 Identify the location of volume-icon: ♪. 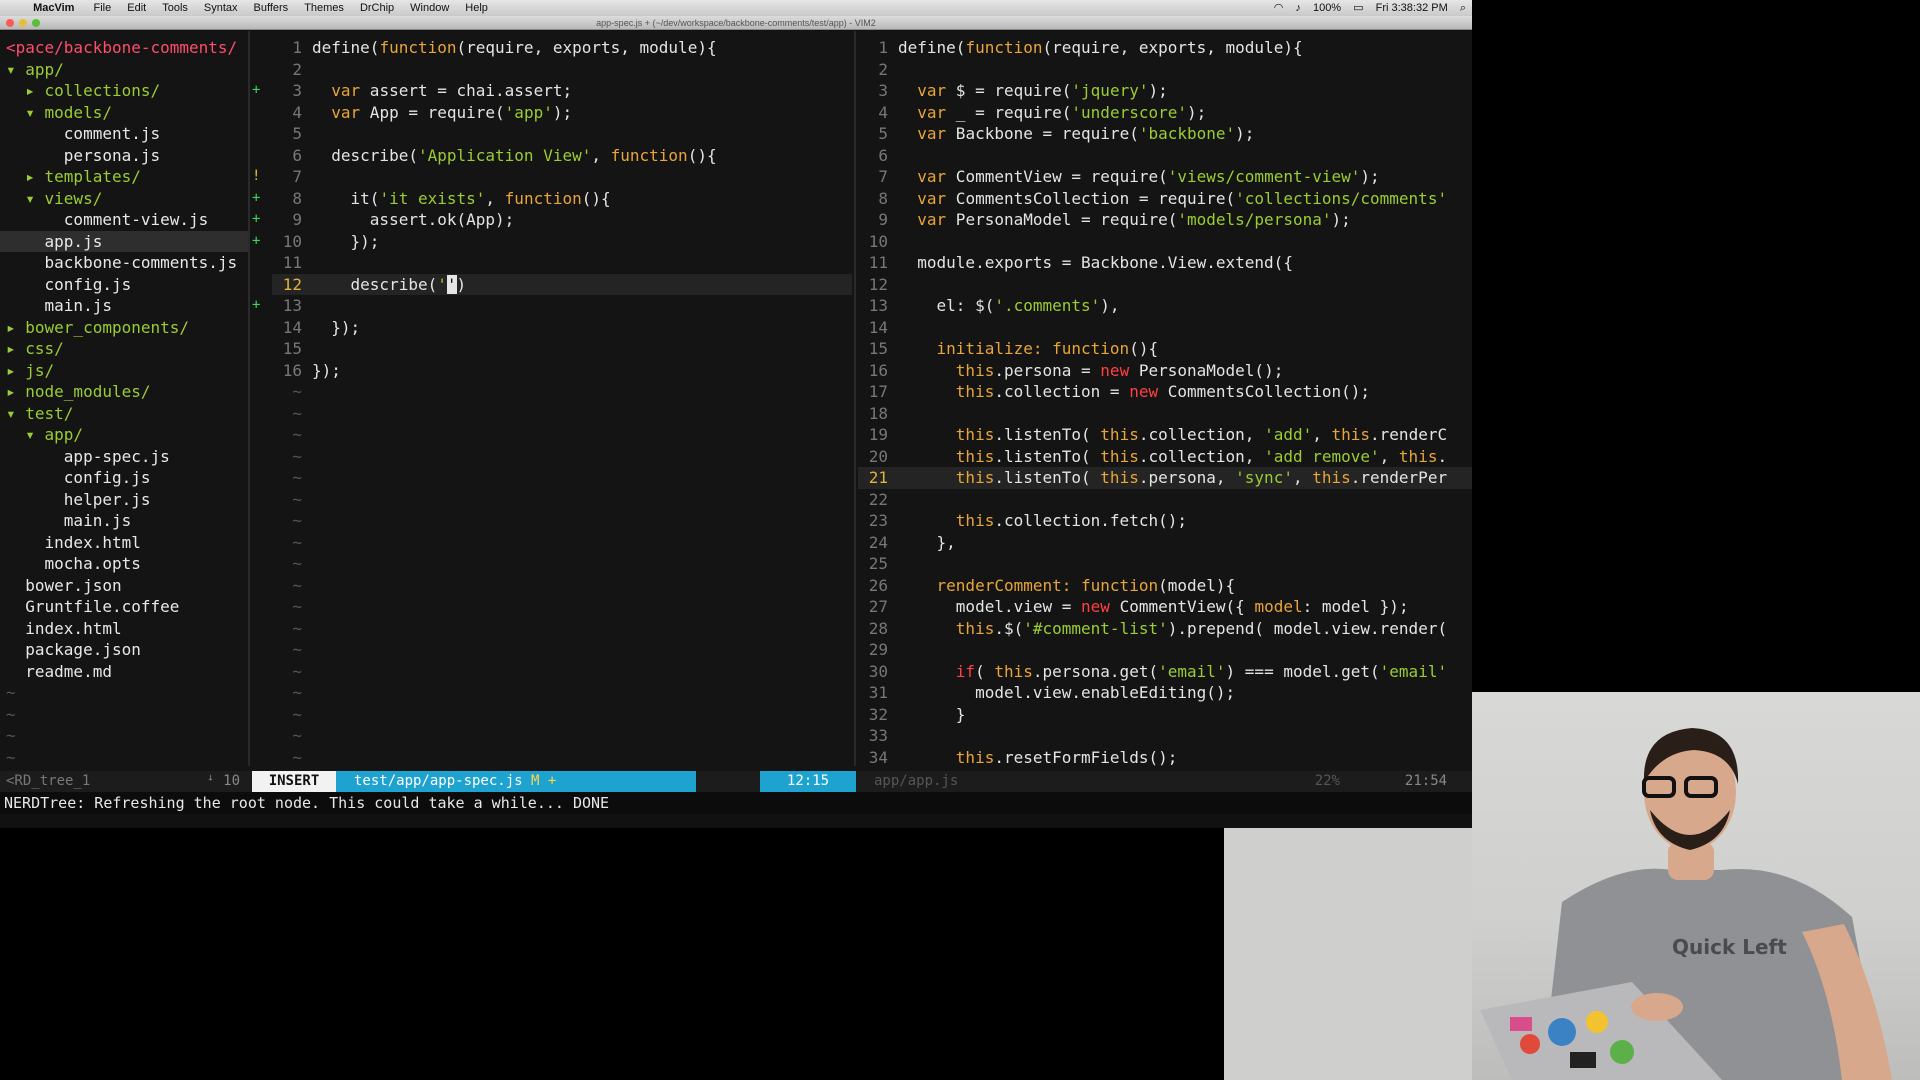
(1298, 8).